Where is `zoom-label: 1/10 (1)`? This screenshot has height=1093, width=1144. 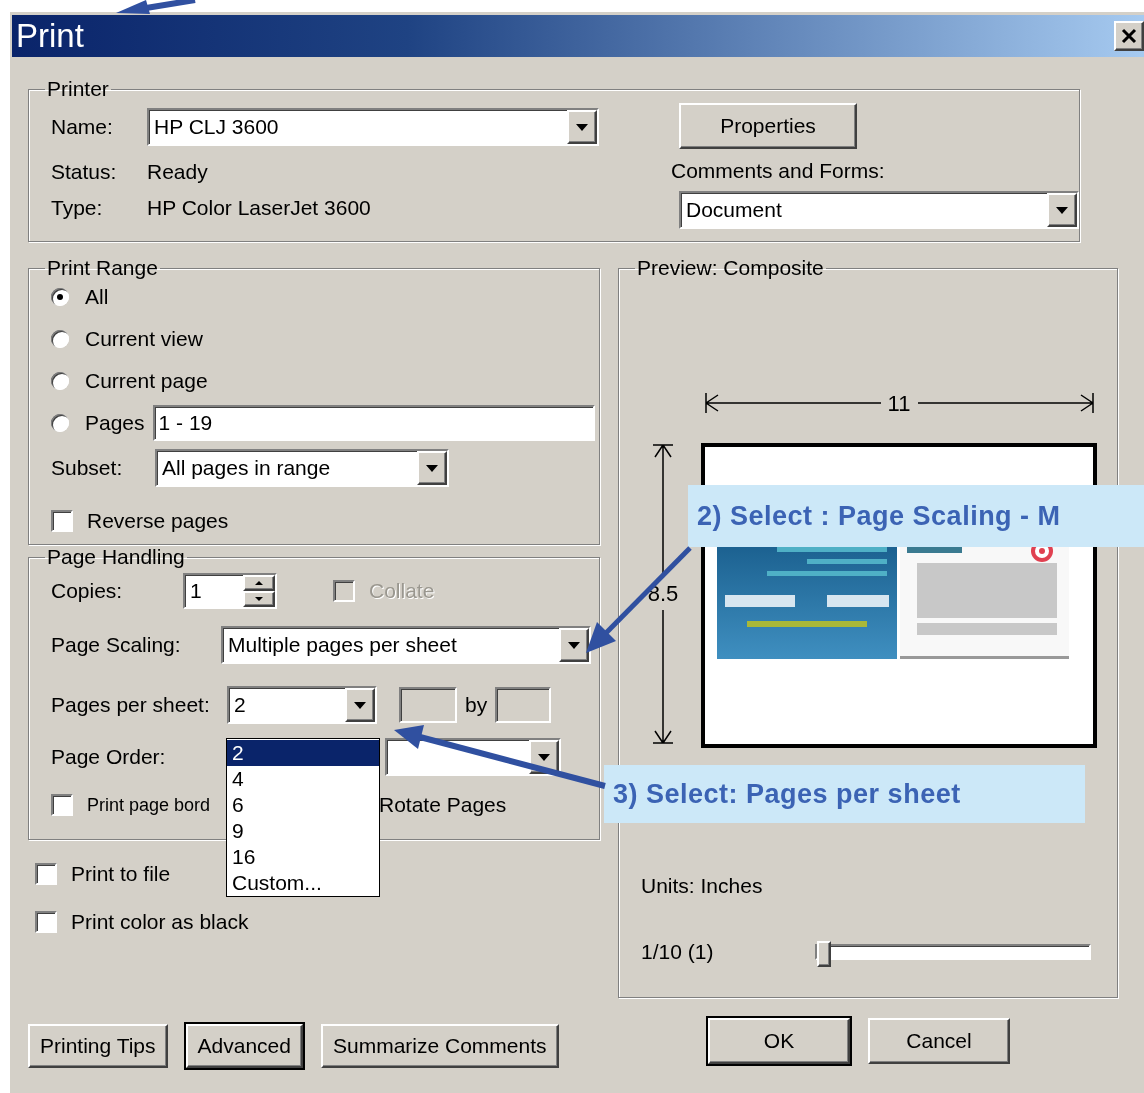
zoom-label: 1/10 (1) is located at coordinates (677, 952).